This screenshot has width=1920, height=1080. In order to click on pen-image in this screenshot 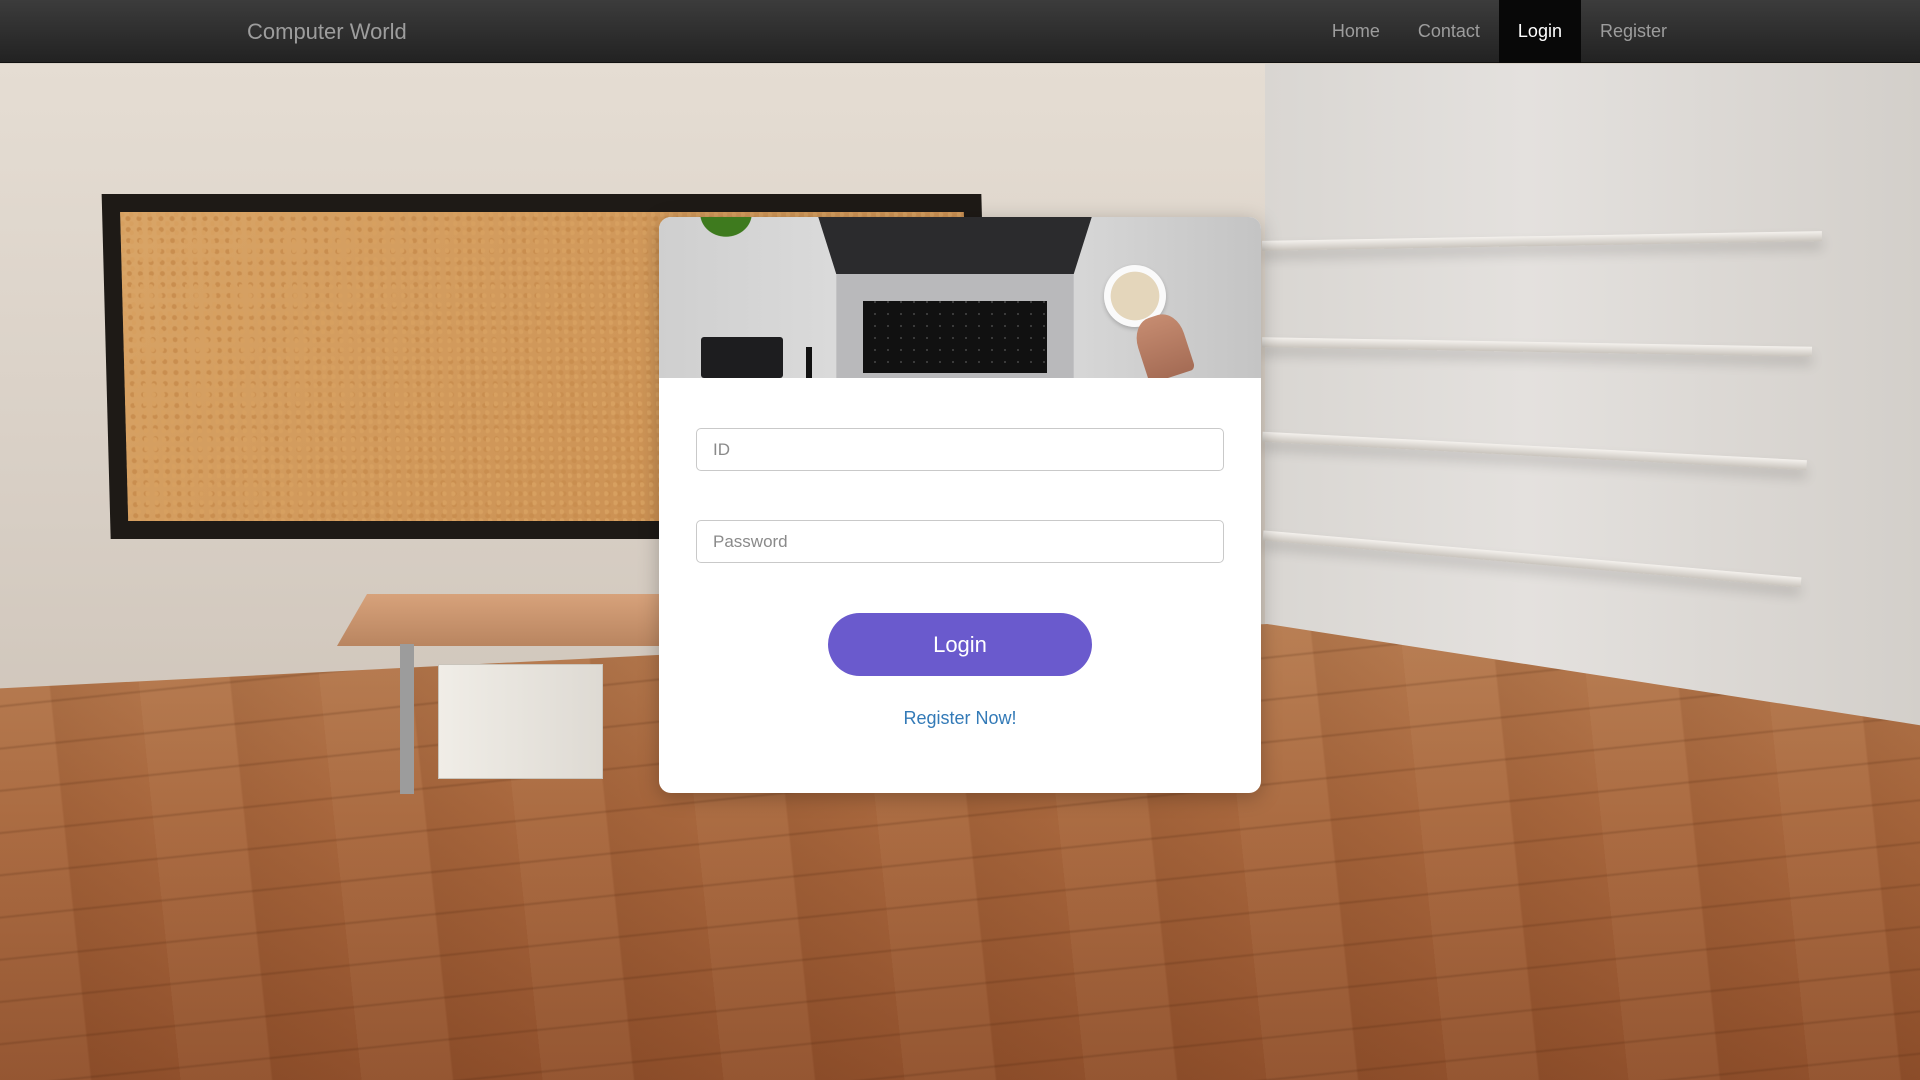, I will do `click(809, 362)`.